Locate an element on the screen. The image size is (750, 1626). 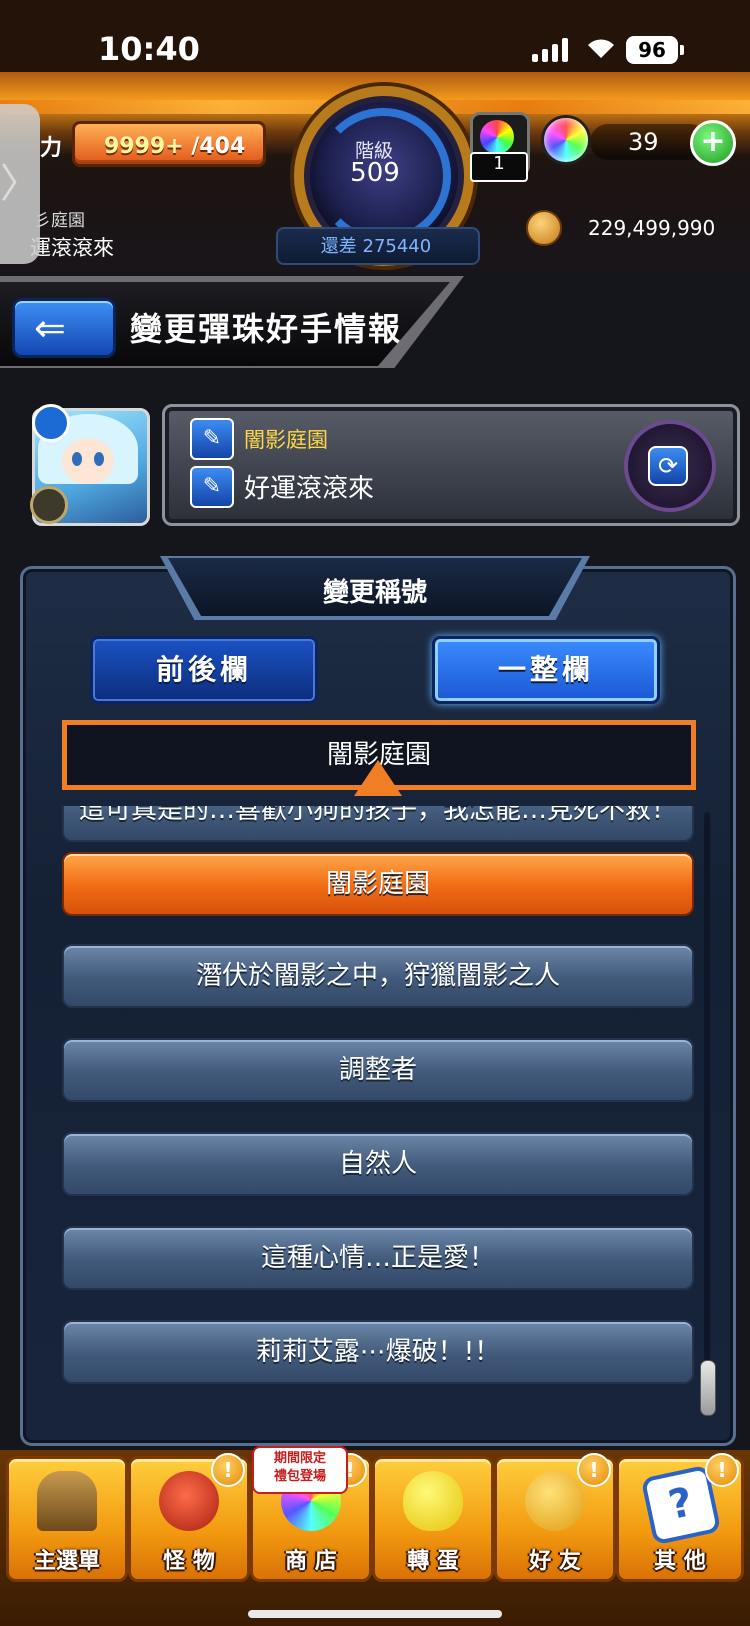
shop-limited-badge: 期間限定 禮包登場 is located at coordinates (300, 1470).